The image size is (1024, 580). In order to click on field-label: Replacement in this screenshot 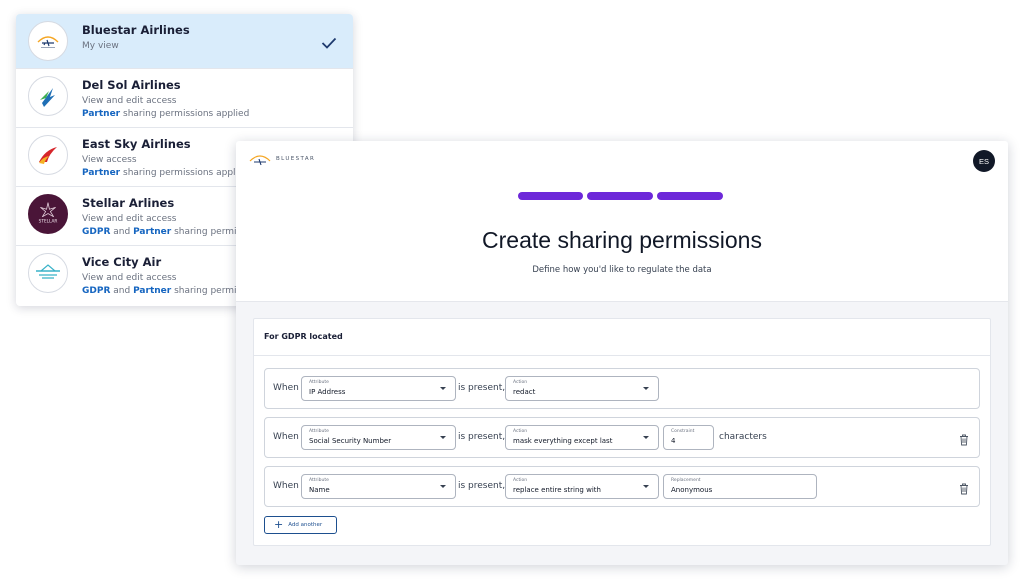, I will do `click(686, 480)`.